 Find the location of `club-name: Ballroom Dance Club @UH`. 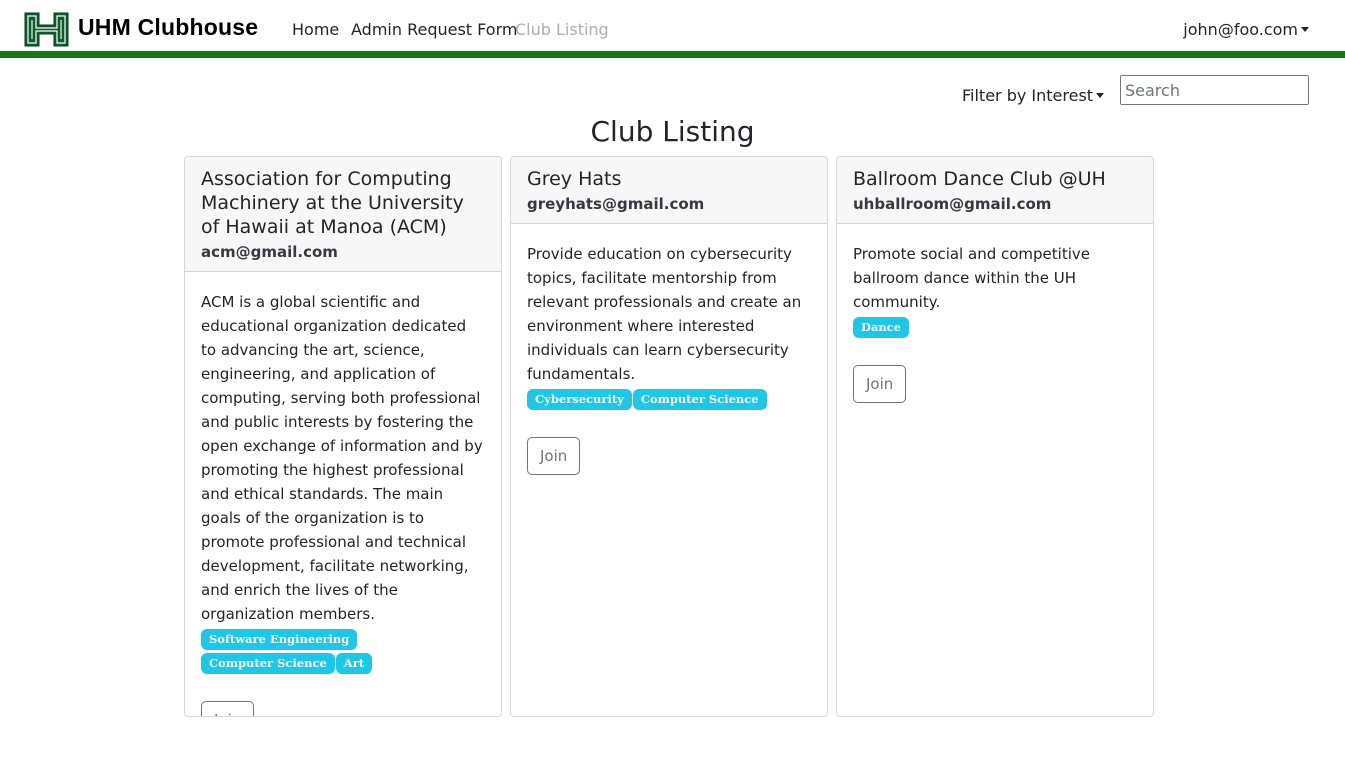

club-name: Ballroom Dance Club @UH is located at coordinates (979, 179).